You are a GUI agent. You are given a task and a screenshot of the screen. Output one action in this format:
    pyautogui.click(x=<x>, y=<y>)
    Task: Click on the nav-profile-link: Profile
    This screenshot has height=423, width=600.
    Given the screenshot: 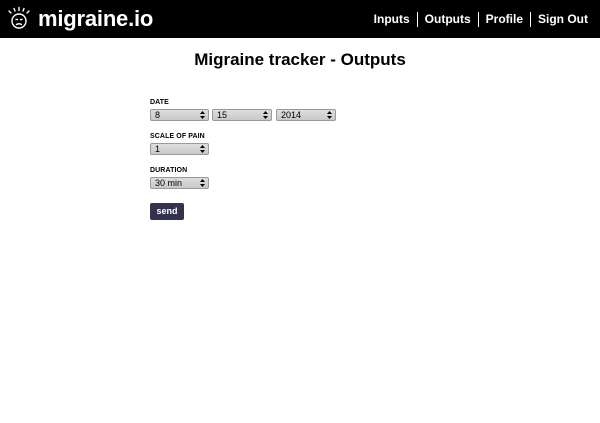 What is the action you would take?
    pyautogui.click(x=504, y=19)
    